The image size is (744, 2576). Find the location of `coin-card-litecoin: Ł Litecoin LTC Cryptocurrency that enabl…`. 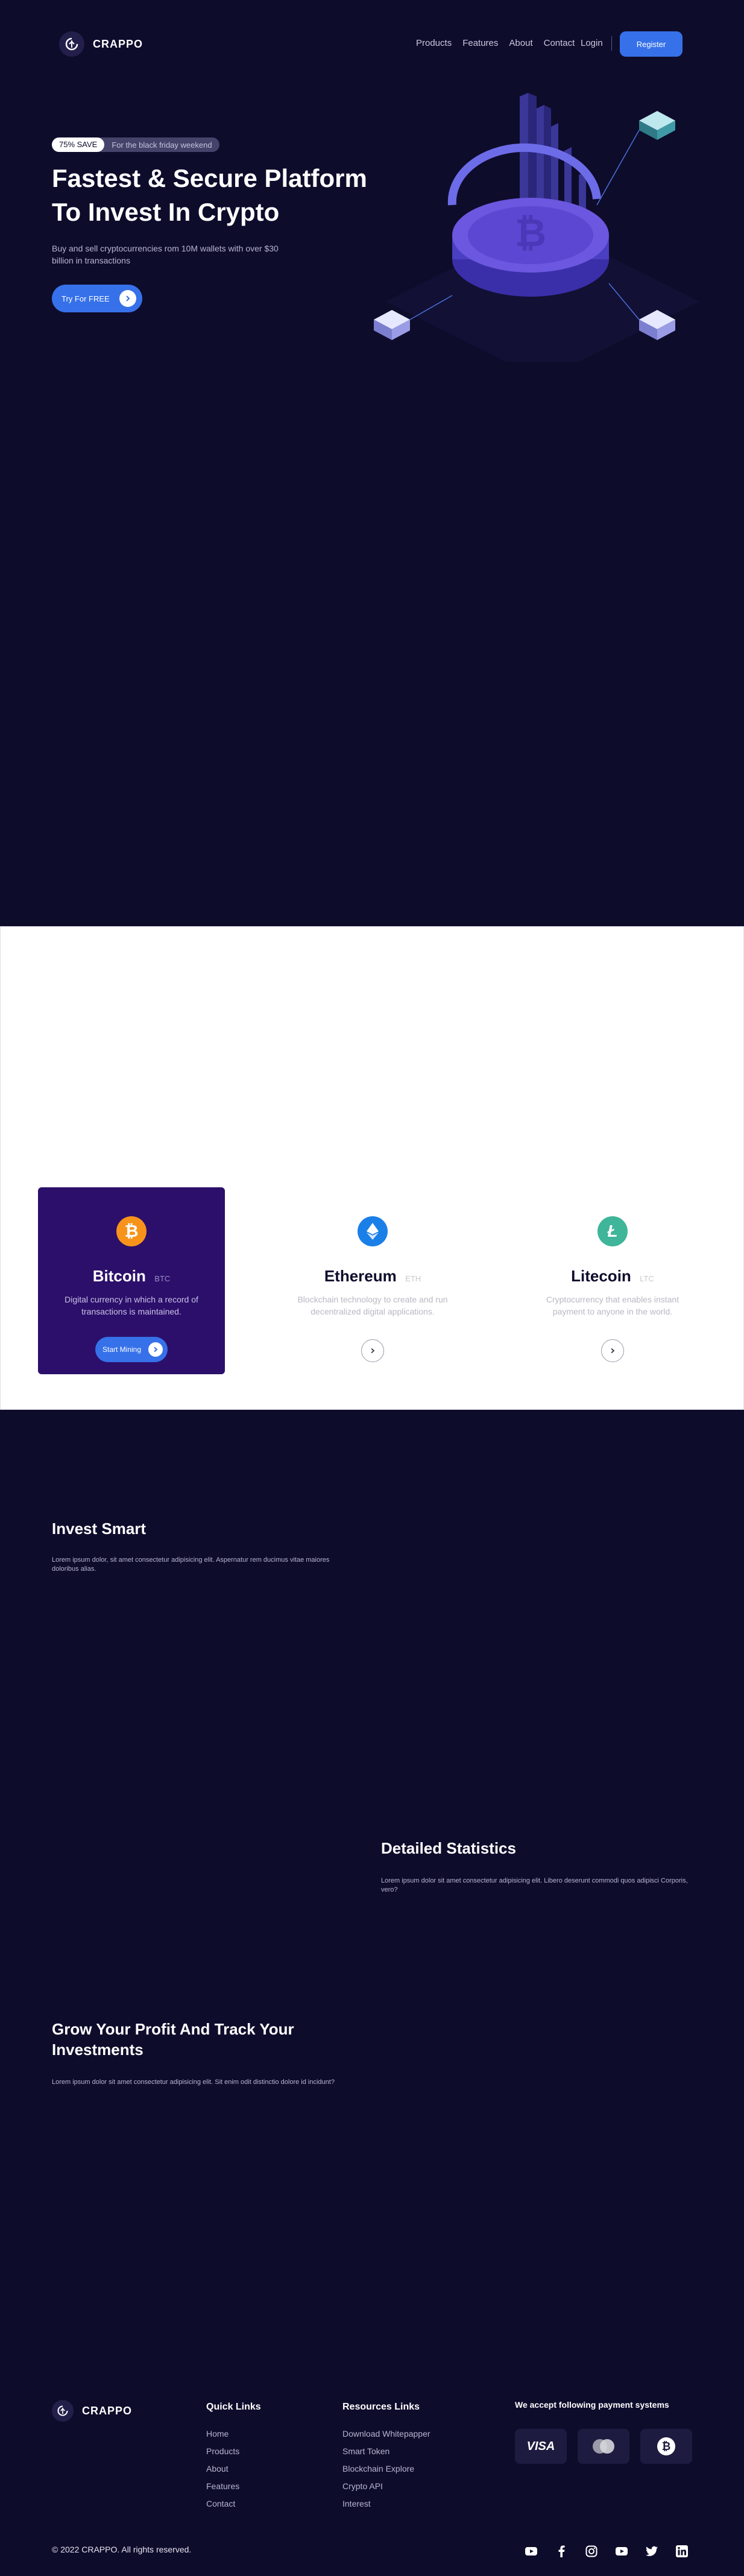

coin-card-litecoin: Ł Litecoin LTC Cryptocurrency that enabl… is located at coordinates (613, 1280).